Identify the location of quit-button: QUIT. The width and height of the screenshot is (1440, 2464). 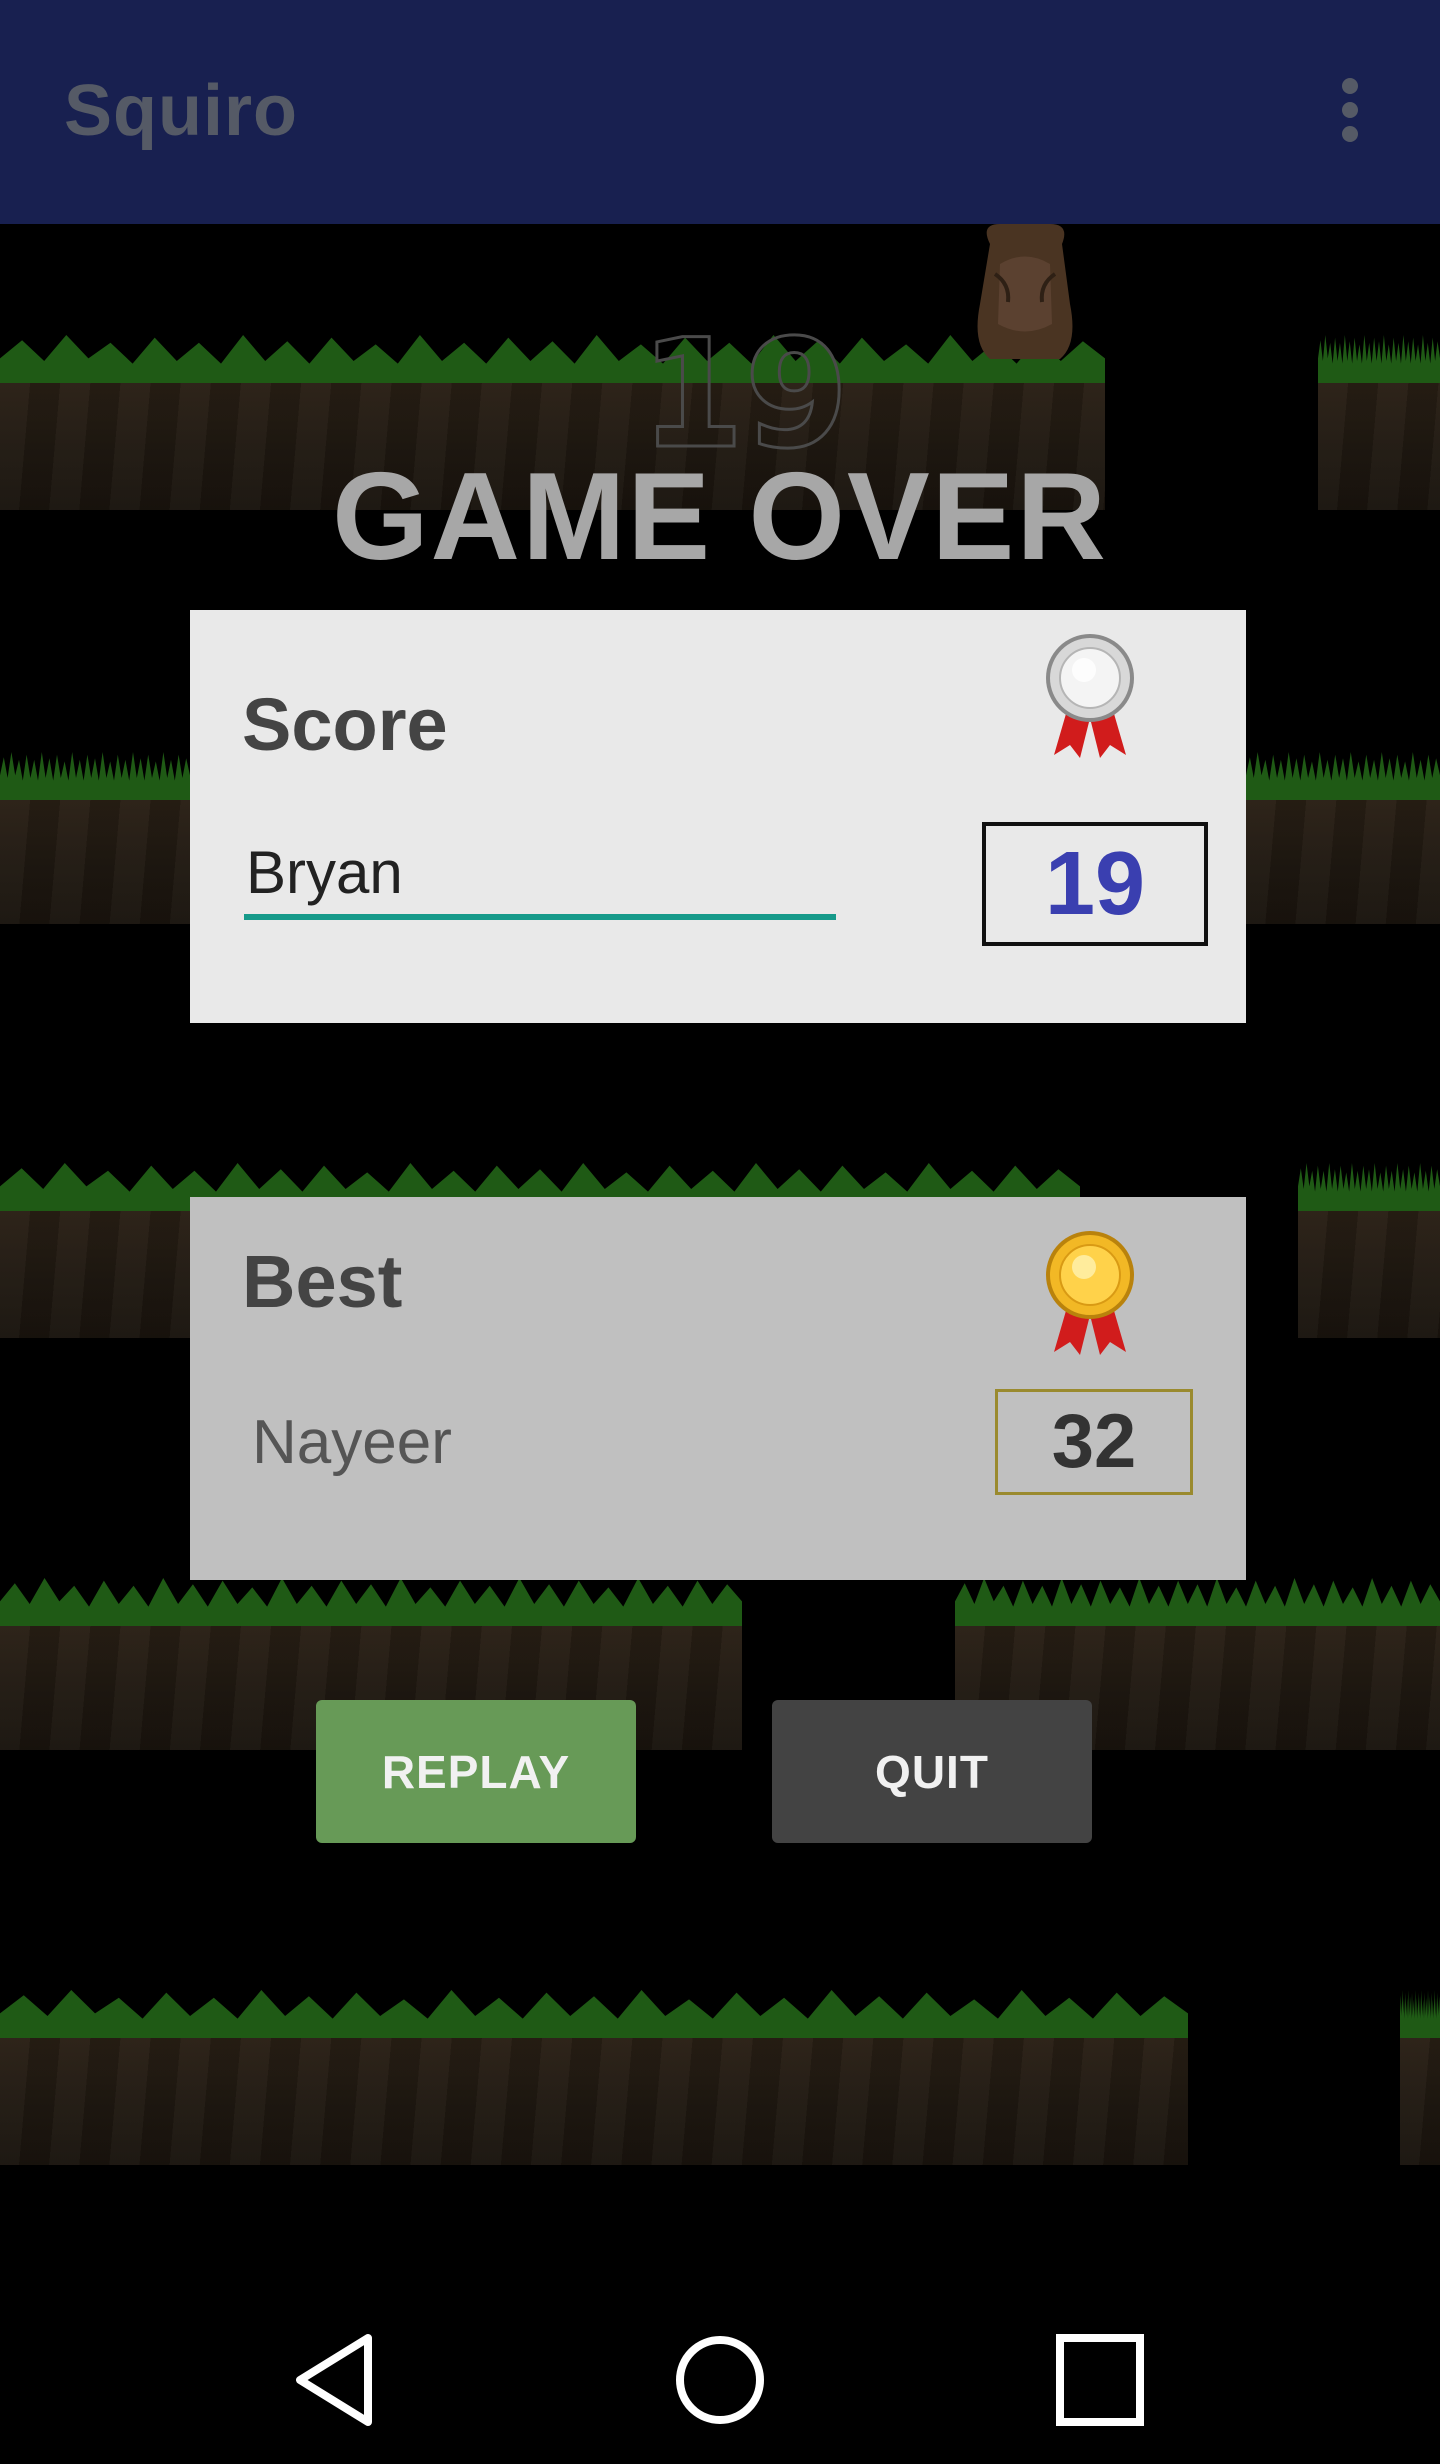
(932, 1771).